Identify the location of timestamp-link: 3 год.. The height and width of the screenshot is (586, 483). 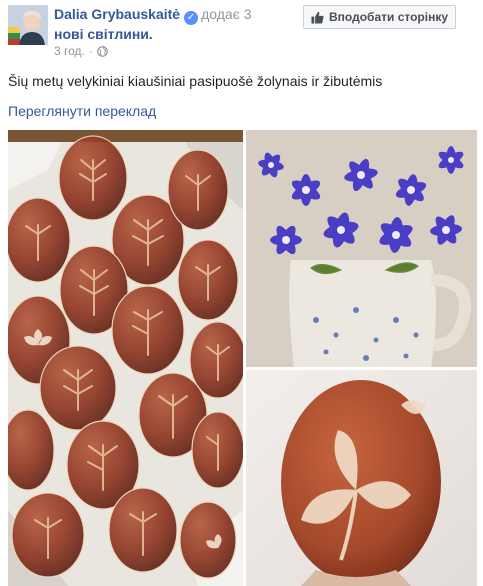
(69, 51).